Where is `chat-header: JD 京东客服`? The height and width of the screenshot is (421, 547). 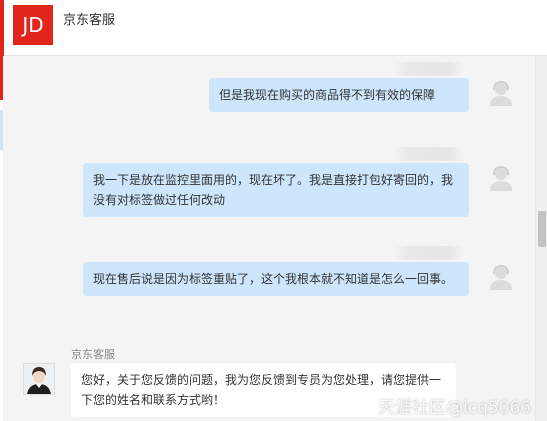
chat-header: JD 京东客服 is located at coordinates (273, 28).